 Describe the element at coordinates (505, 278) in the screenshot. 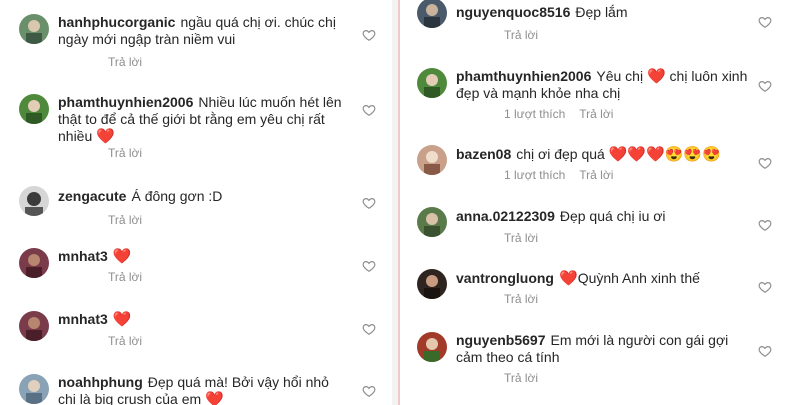

I see `comment-username: vantrongluong` at that location.